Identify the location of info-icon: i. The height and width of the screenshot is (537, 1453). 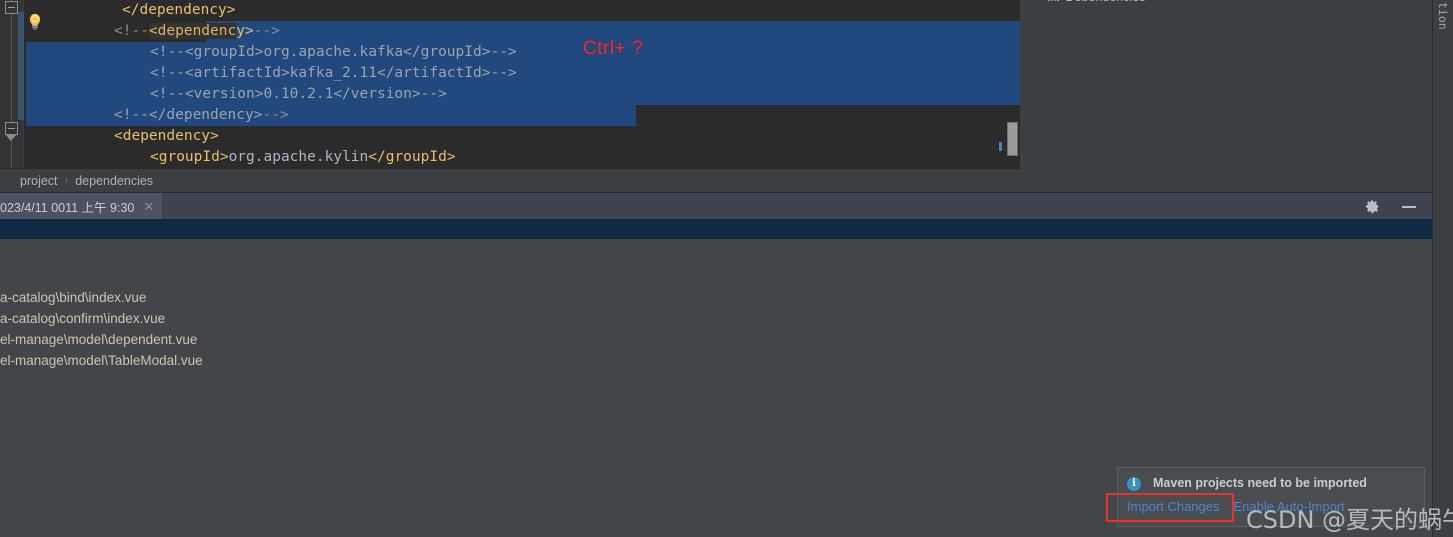
(1134, 484).